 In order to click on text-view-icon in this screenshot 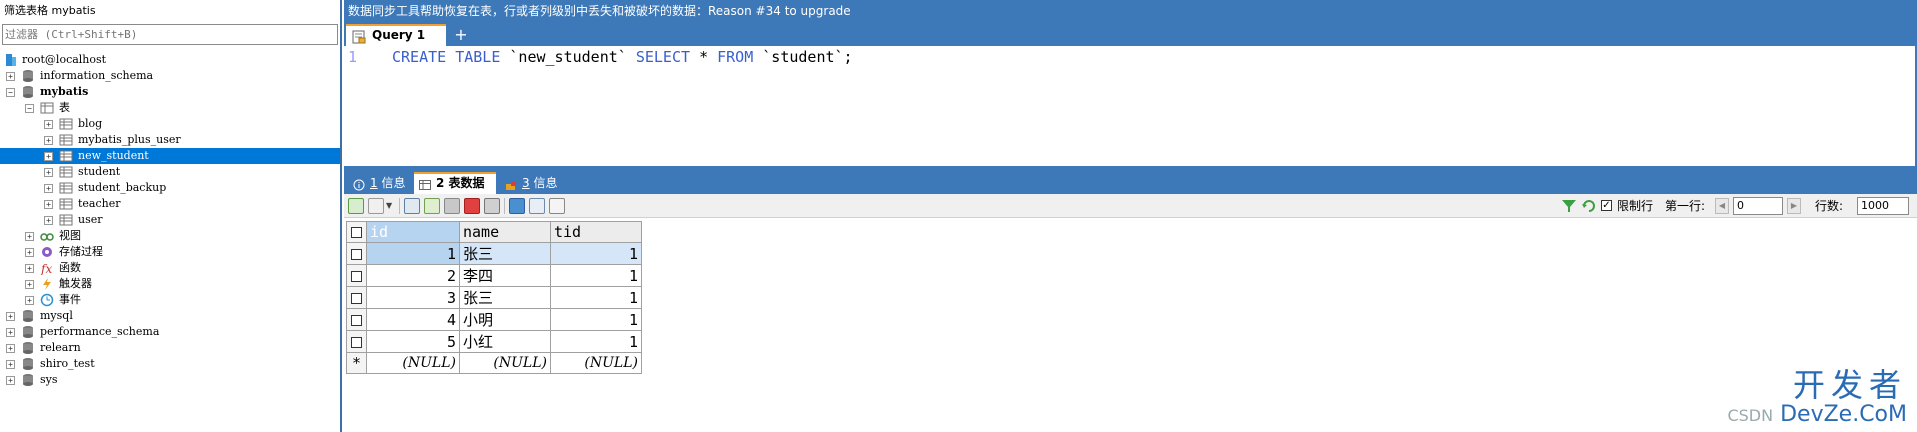, I will do `click(557, 206)`.